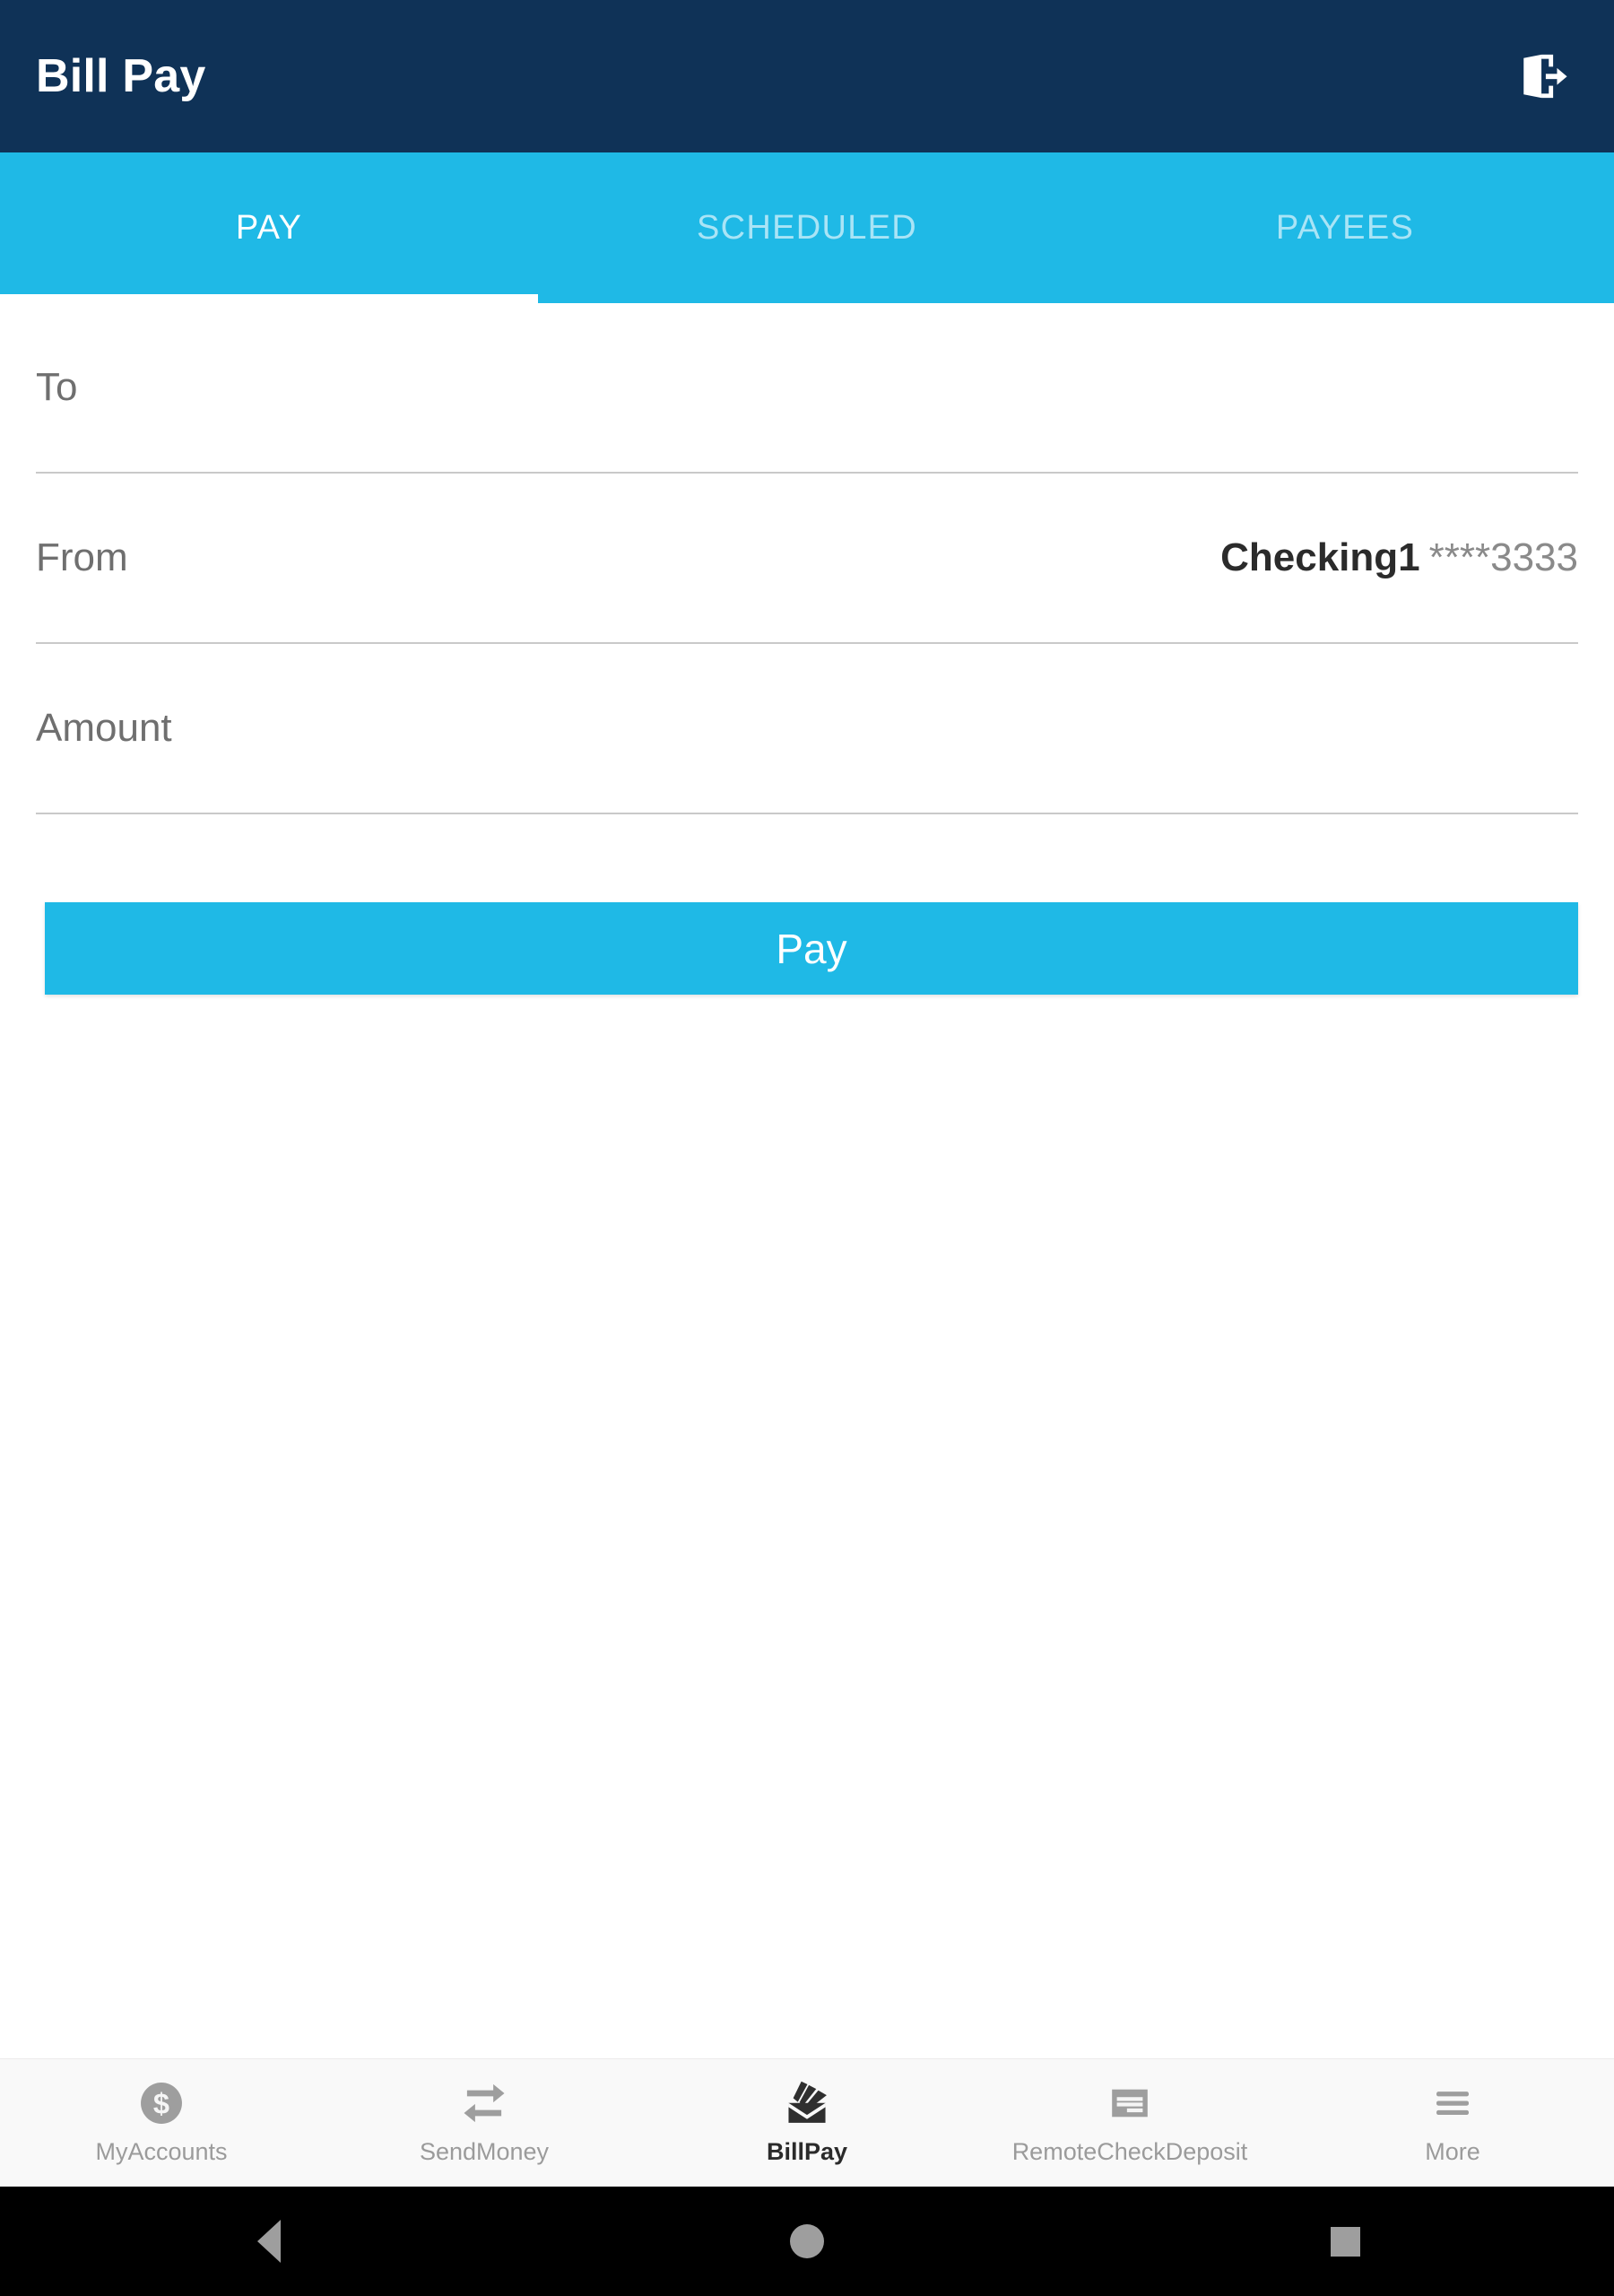 The image size is (1614, 2296). I want to click on tab-scheduled: SCHEDULED, so click(807, 227).